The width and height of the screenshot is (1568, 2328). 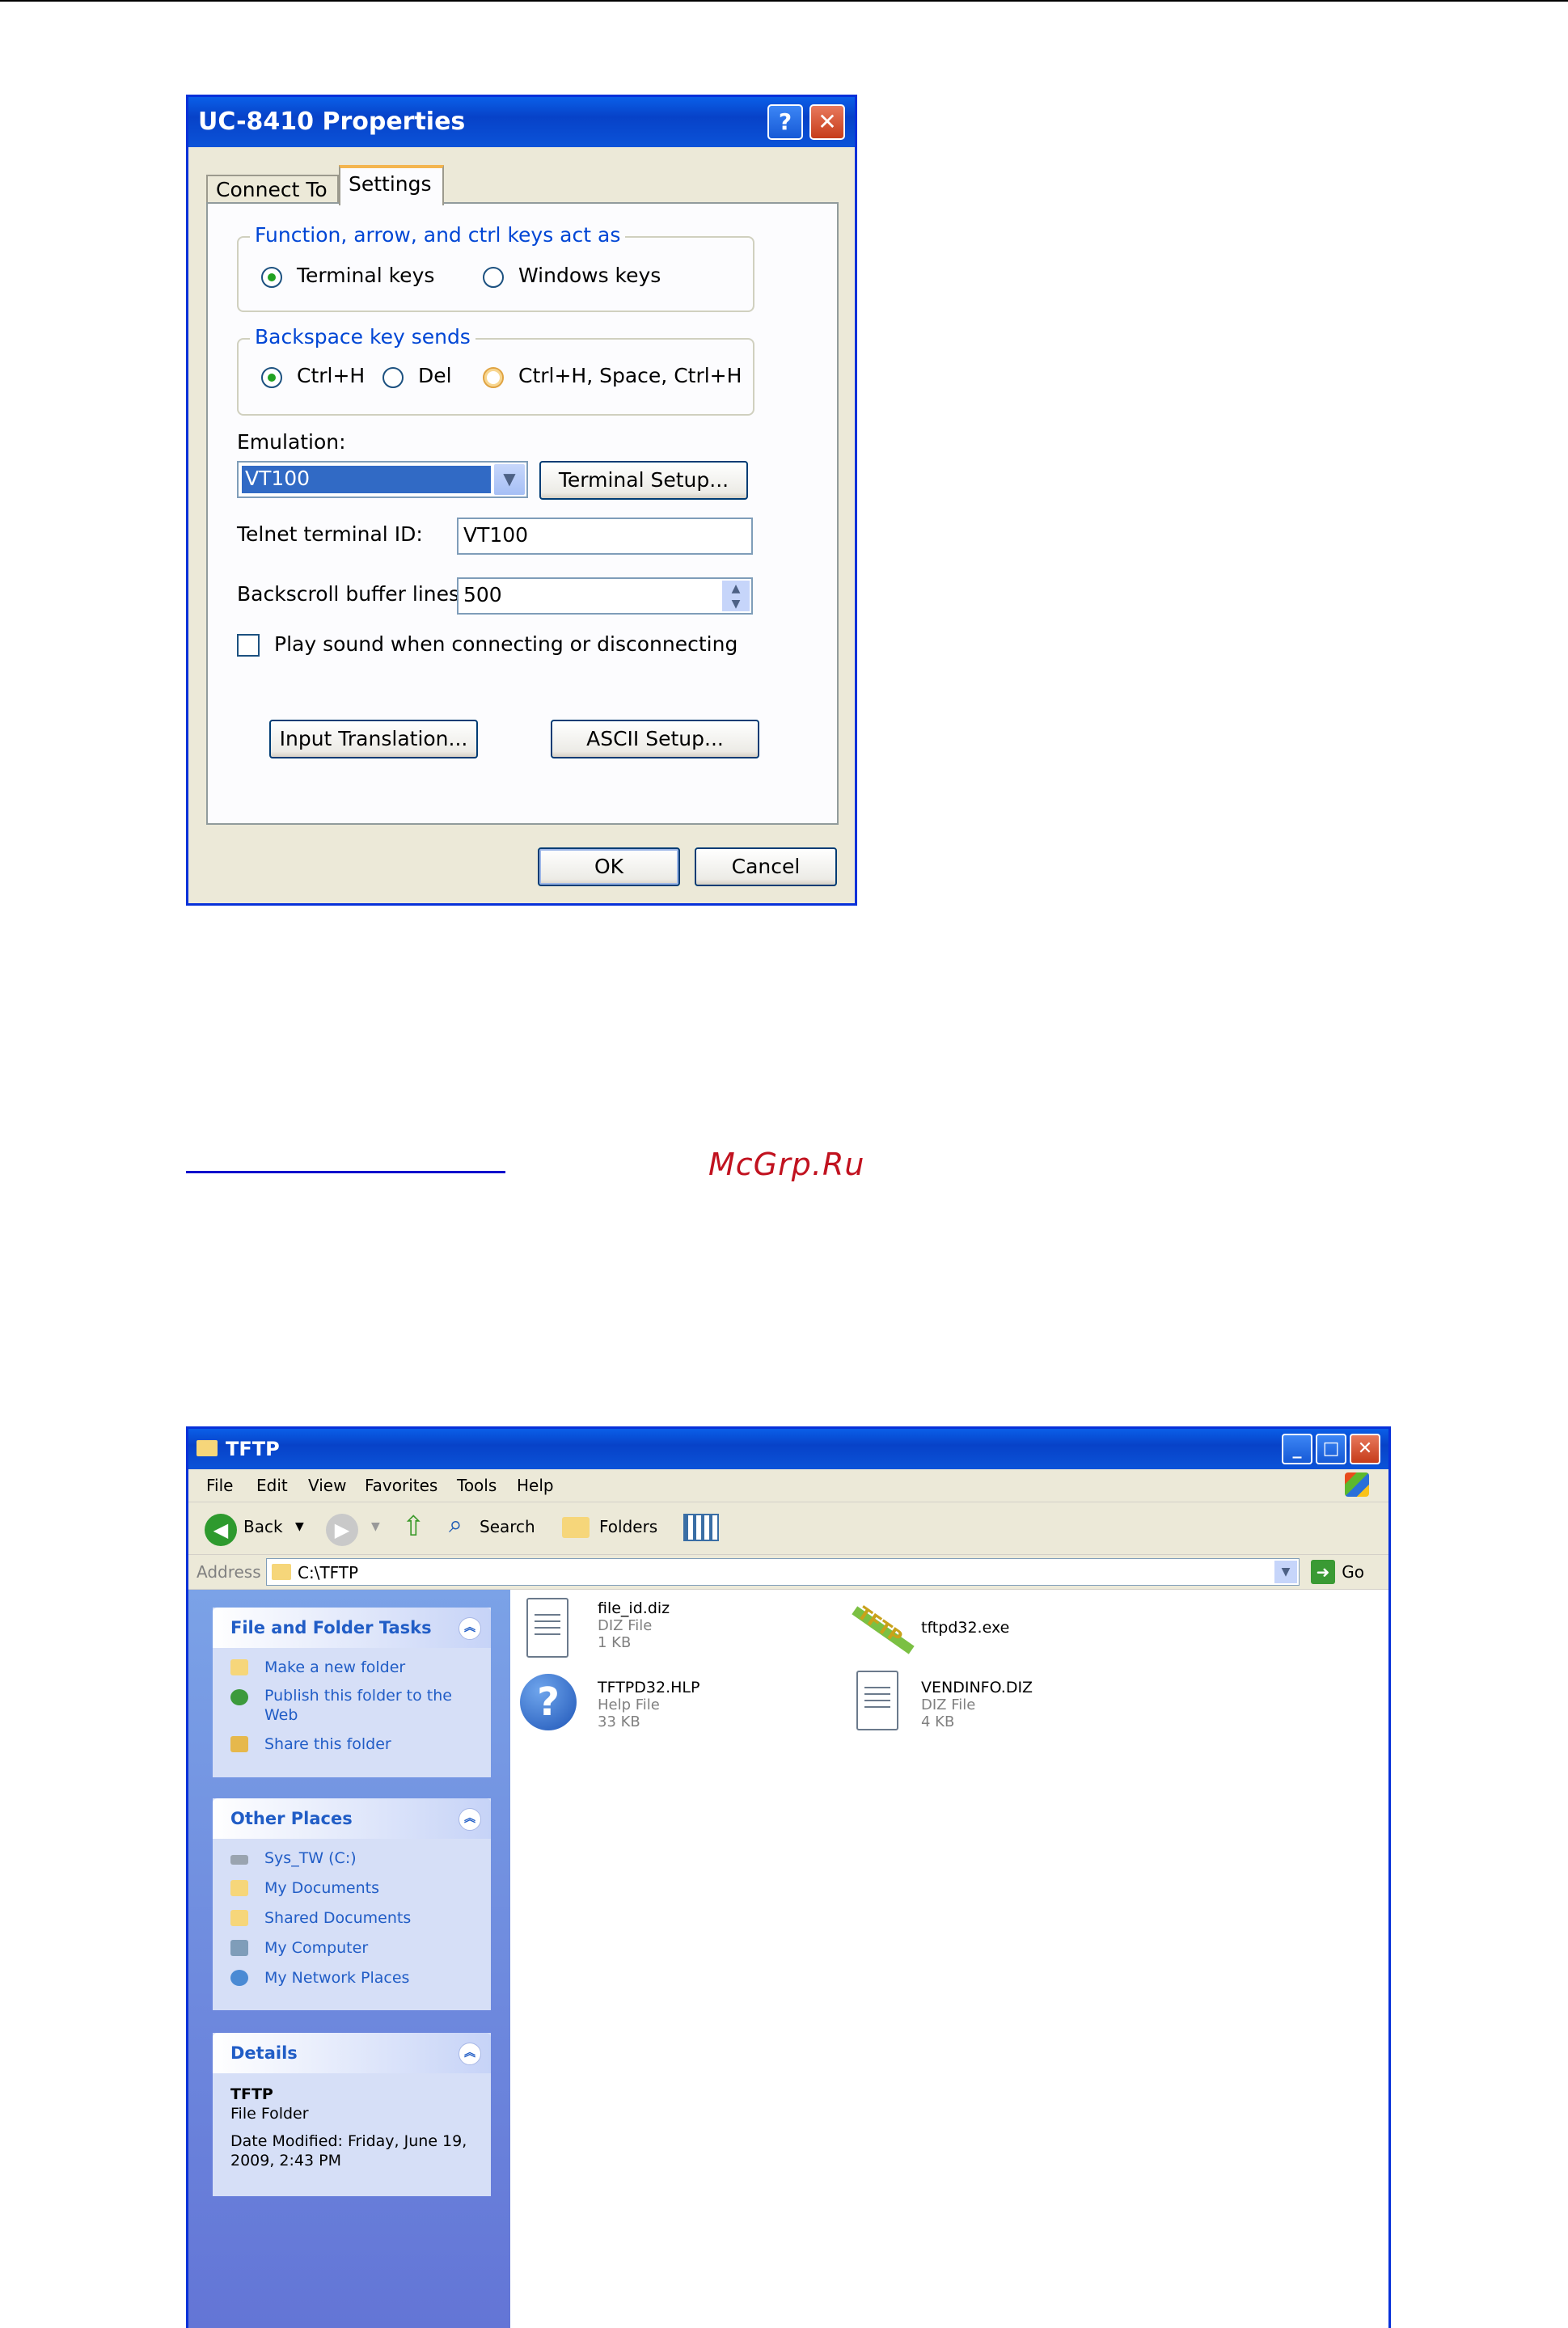 What do you see at coordinates (435, 375) in the screenshot?
I see `radio-del-label: Del` at bounding box center [435, 375].